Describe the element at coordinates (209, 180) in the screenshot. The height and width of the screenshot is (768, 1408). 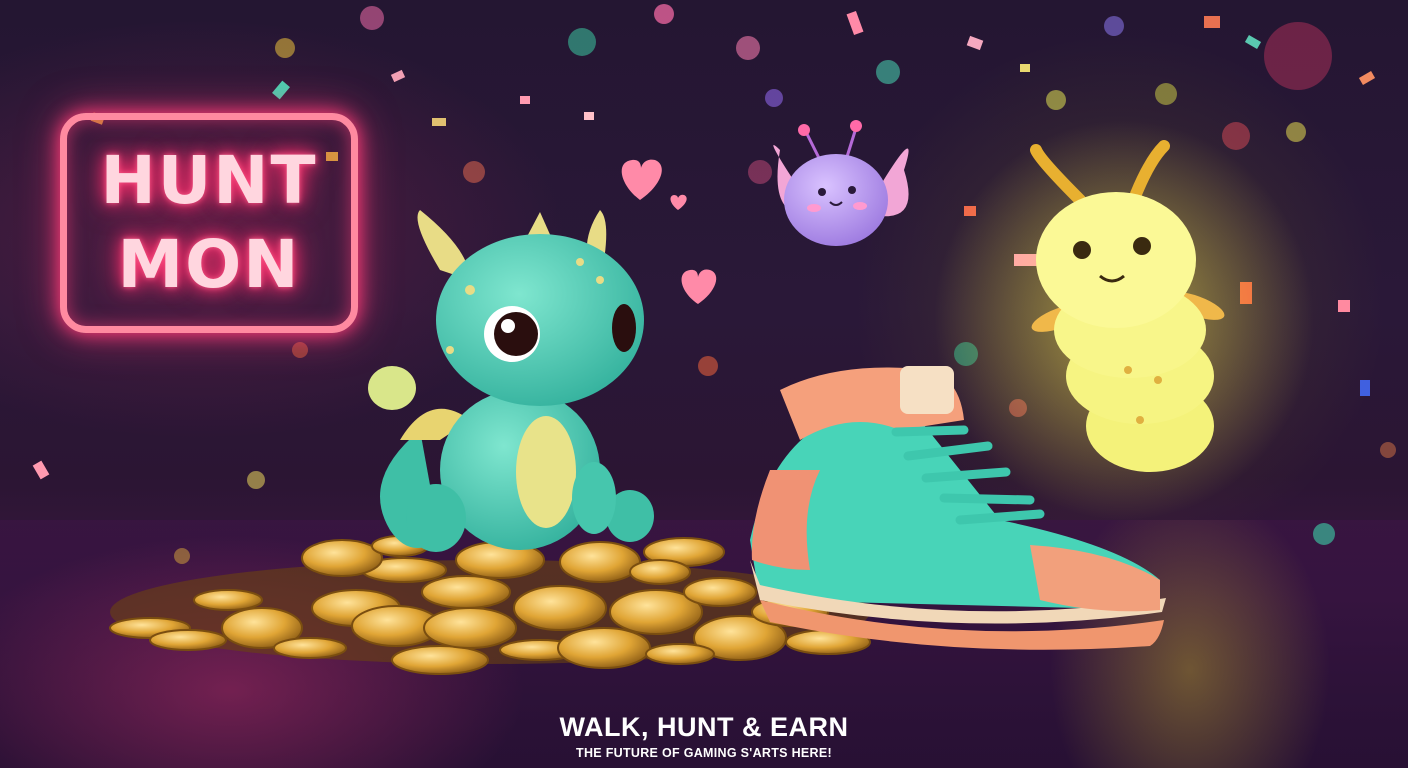
I see `logo-line-1: HUNT` at that location.